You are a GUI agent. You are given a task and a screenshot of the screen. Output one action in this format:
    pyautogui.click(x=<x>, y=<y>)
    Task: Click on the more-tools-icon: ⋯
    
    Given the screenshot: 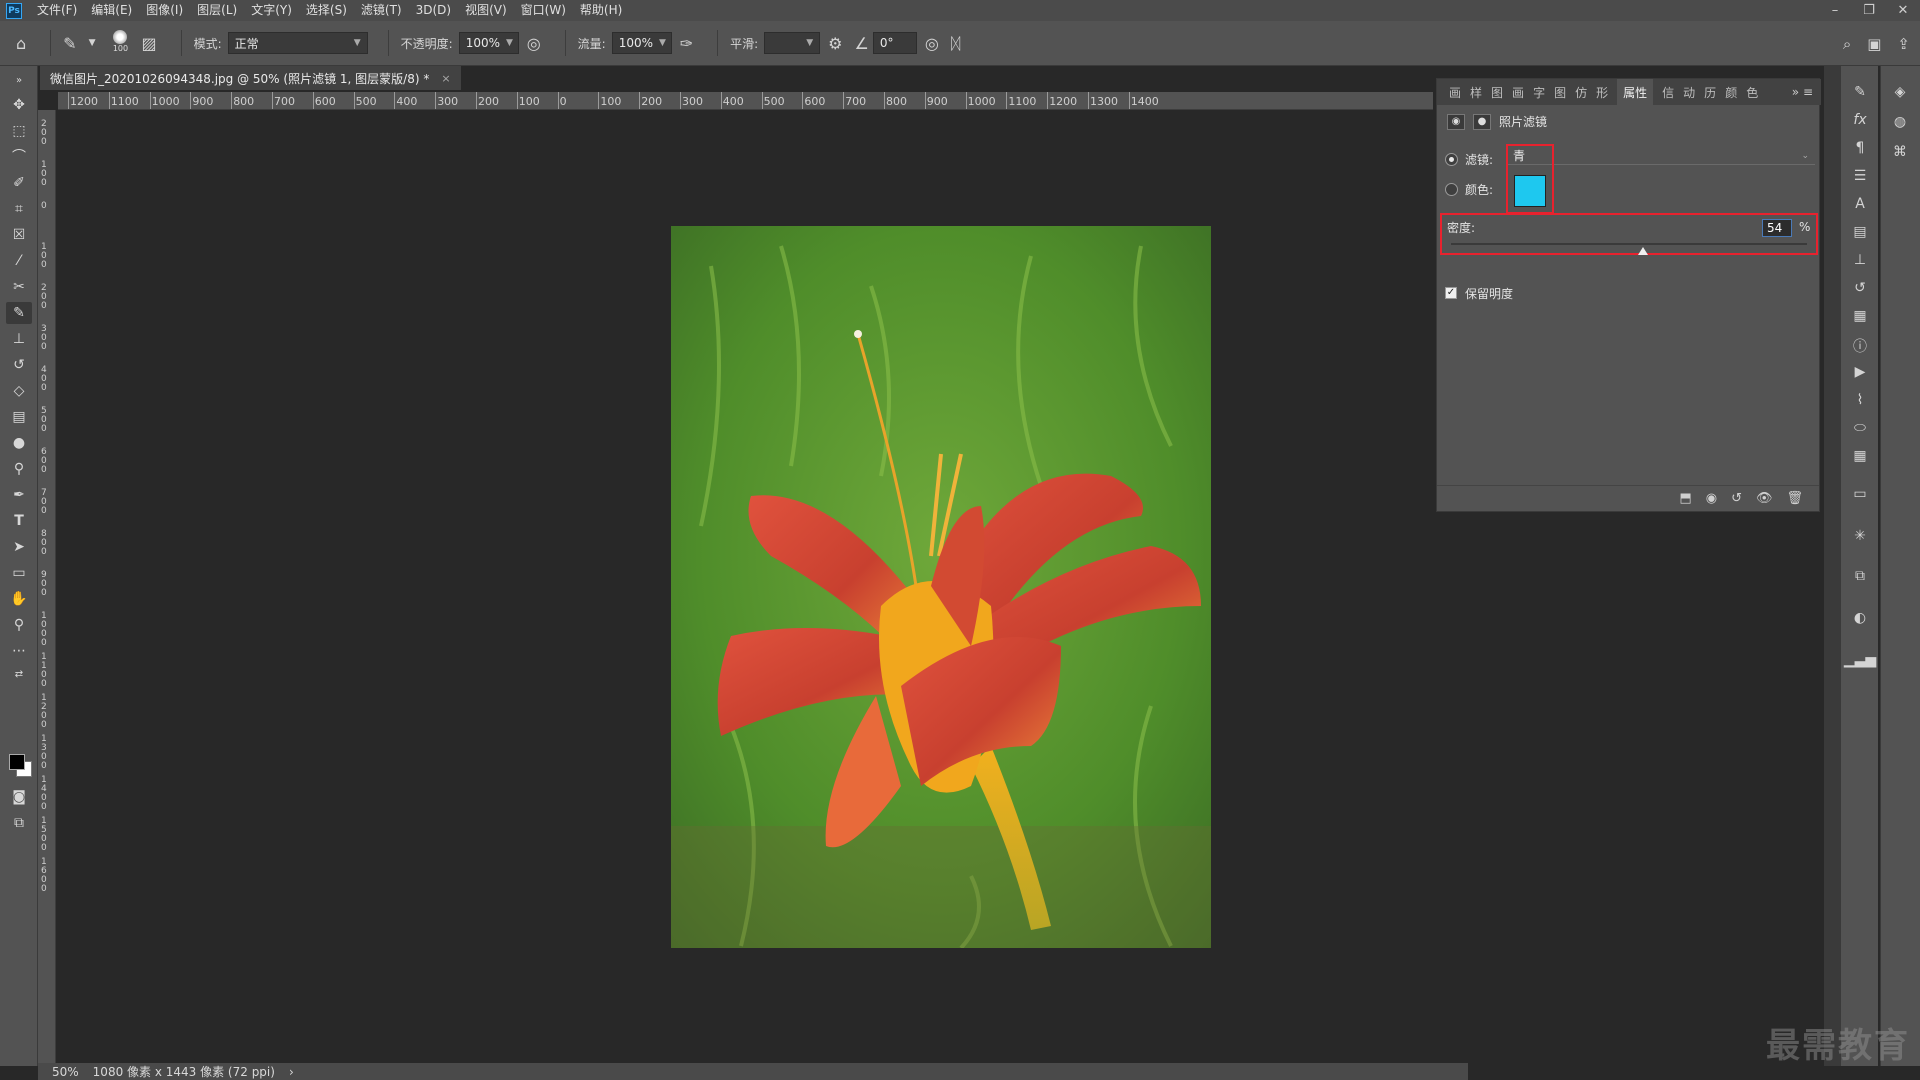 What is the action you would take?
    pyautogui.click(x=19, y=651)
    